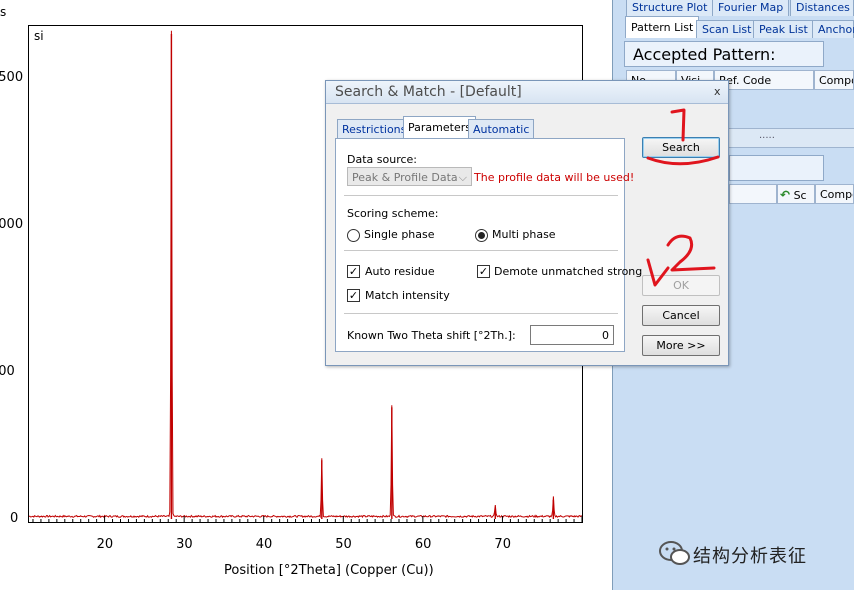 This screenshot has width=854, height=590. I want to click on watermark-text: 结构分析表征, so click(750, 556).